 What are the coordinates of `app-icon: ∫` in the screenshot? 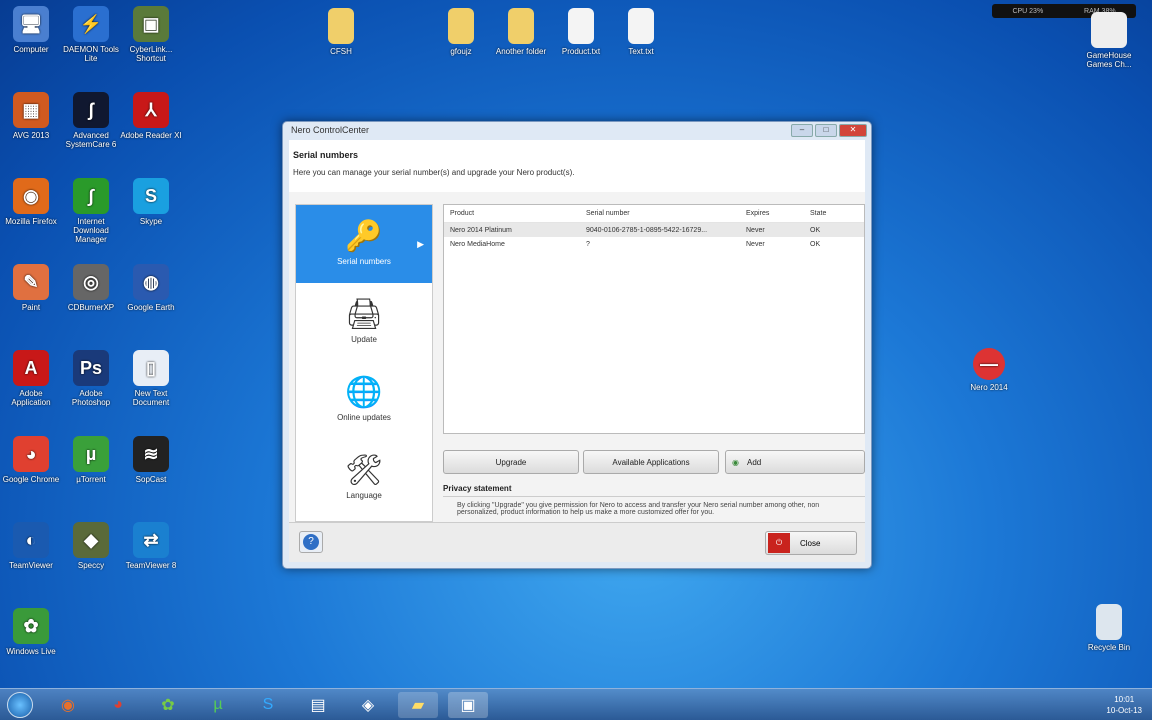 It's located at (91, 196).